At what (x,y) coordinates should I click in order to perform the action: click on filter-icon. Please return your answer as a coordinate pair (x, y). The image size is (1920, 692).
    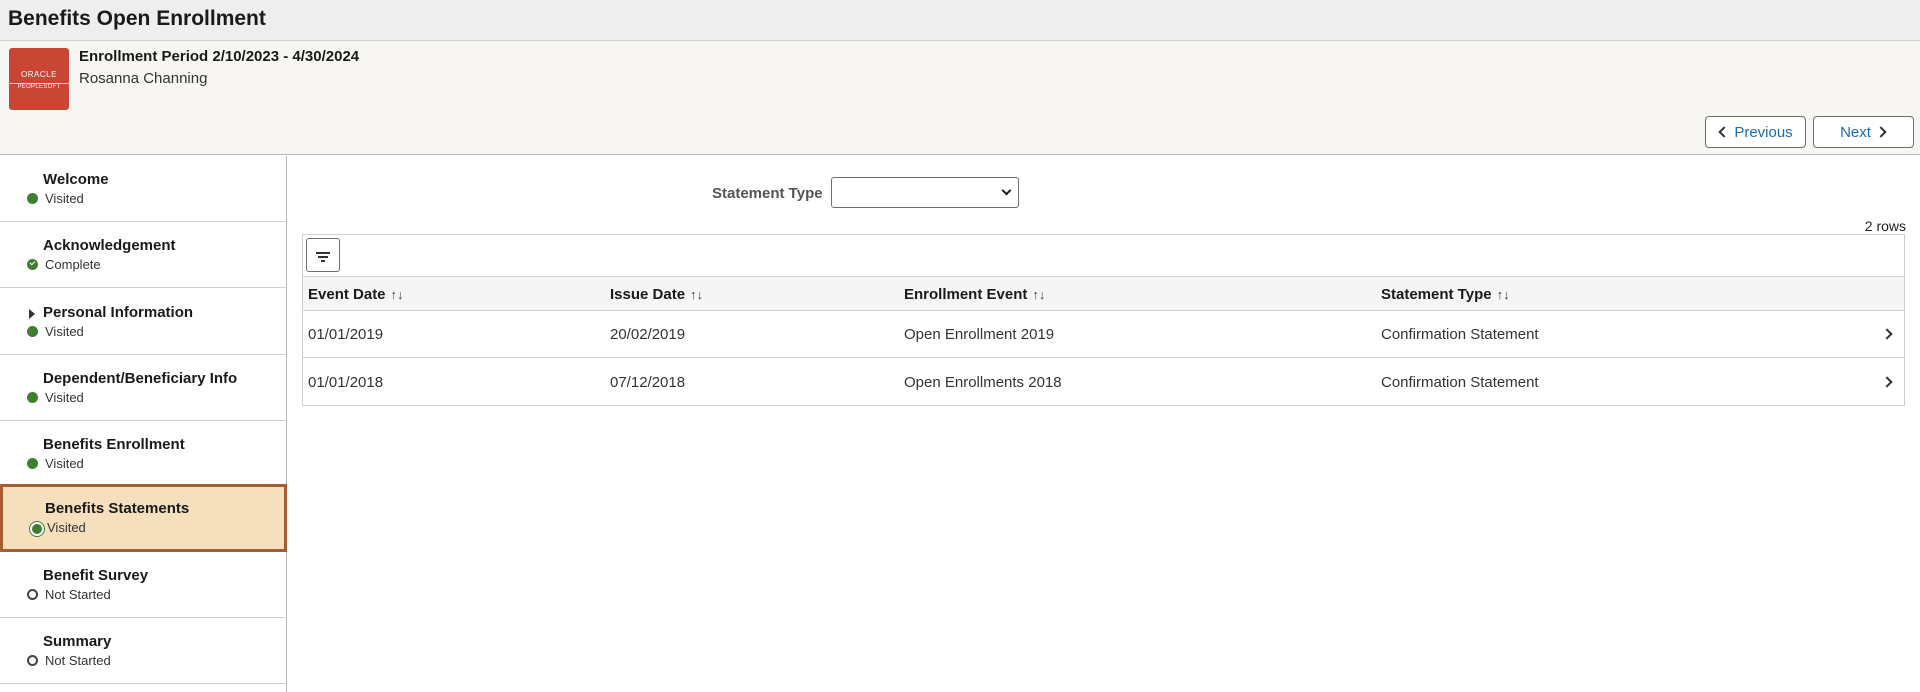
    Looking at the image, I should click on (323, 253).